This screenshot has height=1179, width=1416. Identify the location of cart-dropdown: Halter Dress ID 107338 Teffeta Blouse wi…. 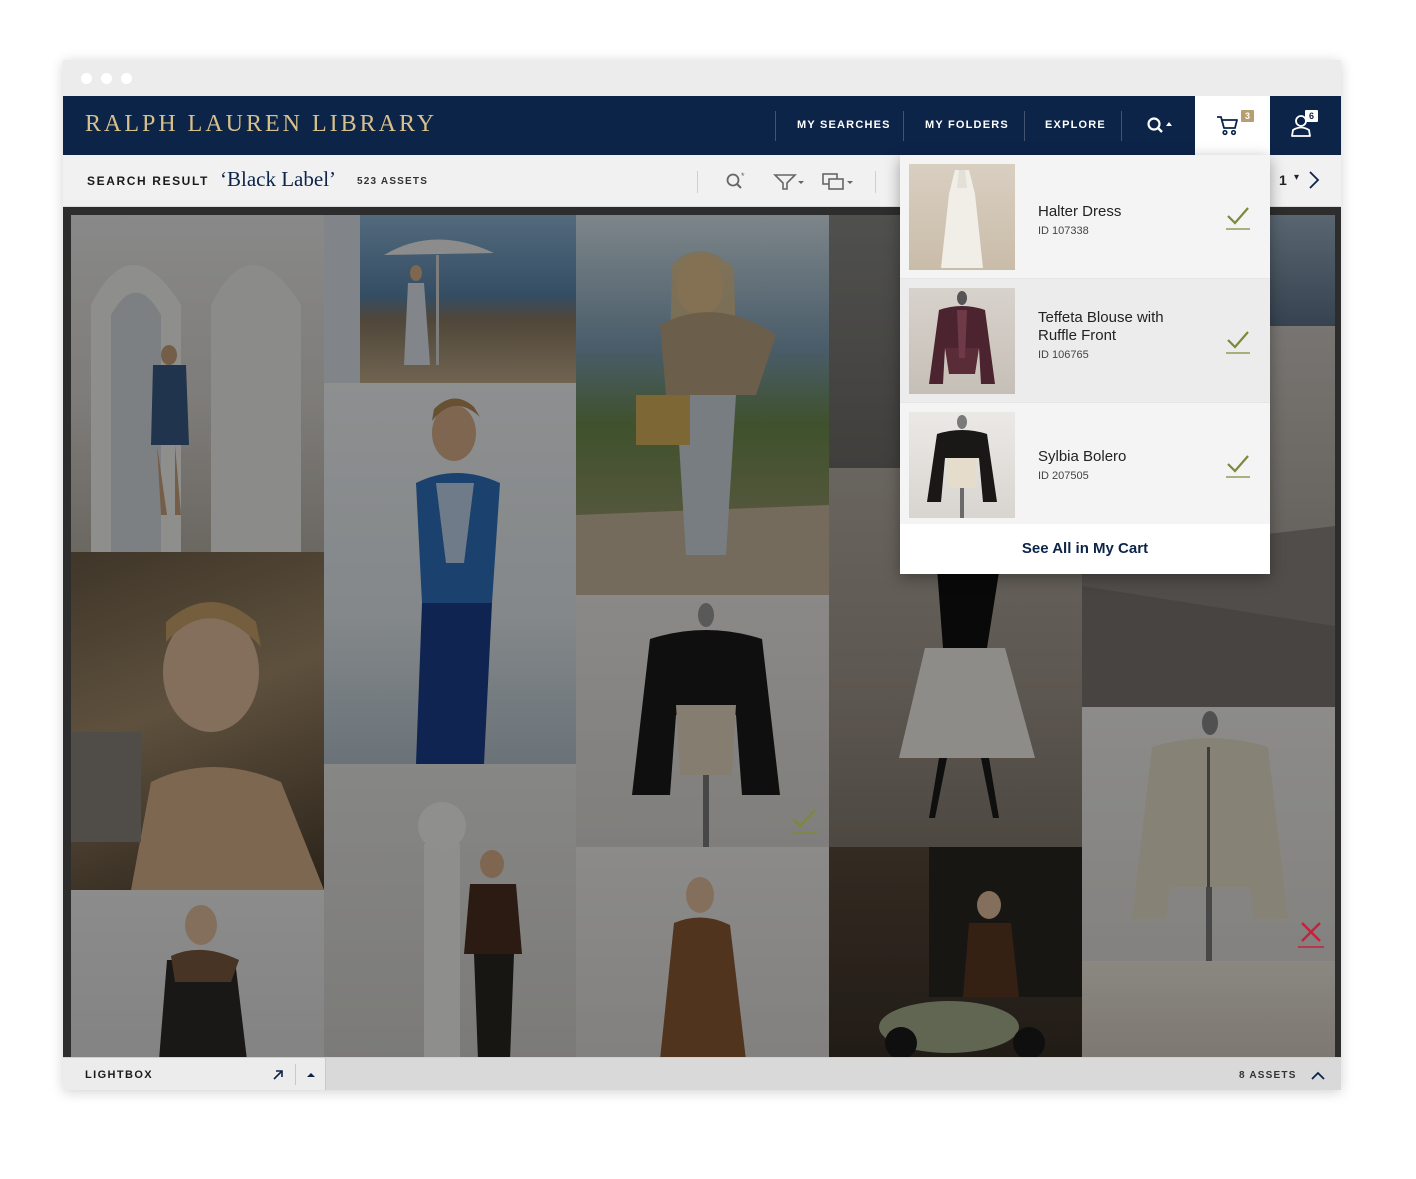
(1085, 364).